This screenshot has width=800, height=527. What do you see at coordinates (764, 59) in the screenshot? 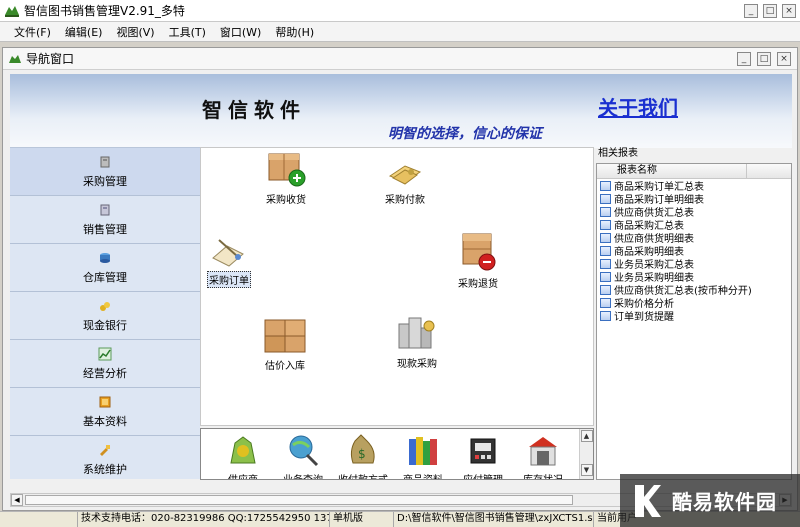
I see `child-restore-button: □` at bounding box center [764, 59].